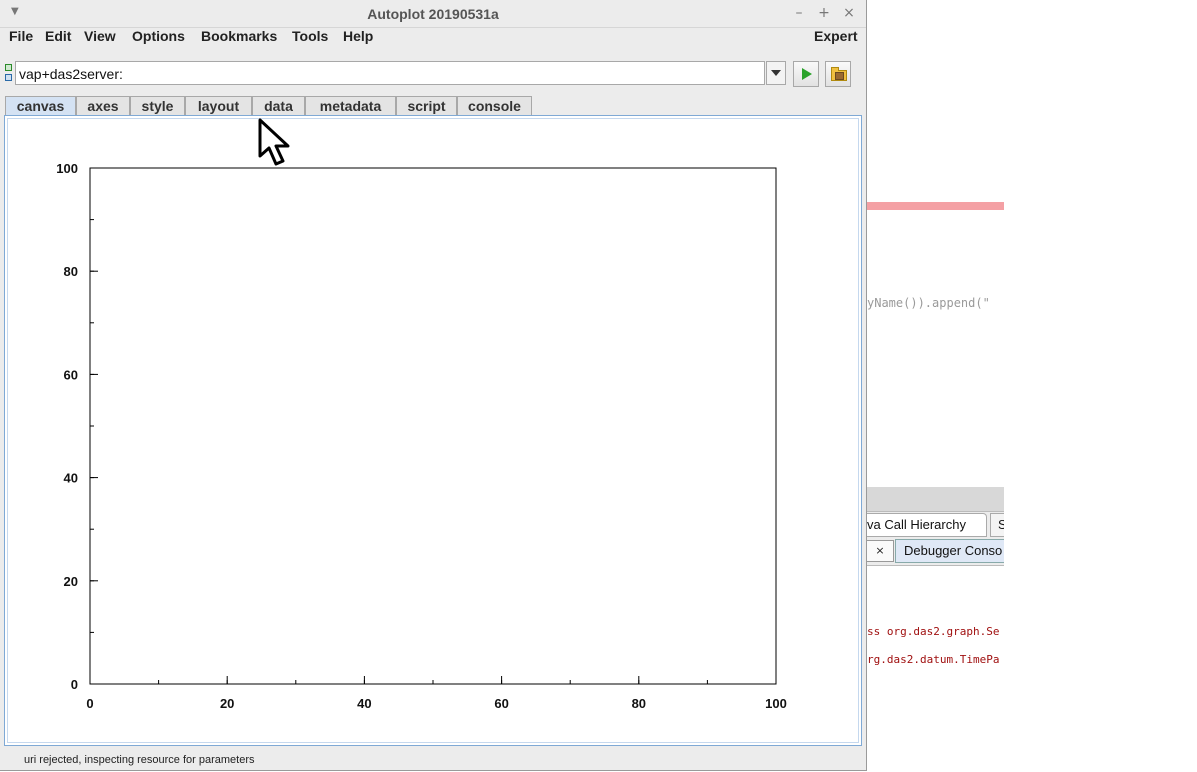 This screenshot has width=1197, height=772. What do you see at coordinates (849, 13) in the screenshot?
I see `close-button: ×` at bounding box center [849, 13].